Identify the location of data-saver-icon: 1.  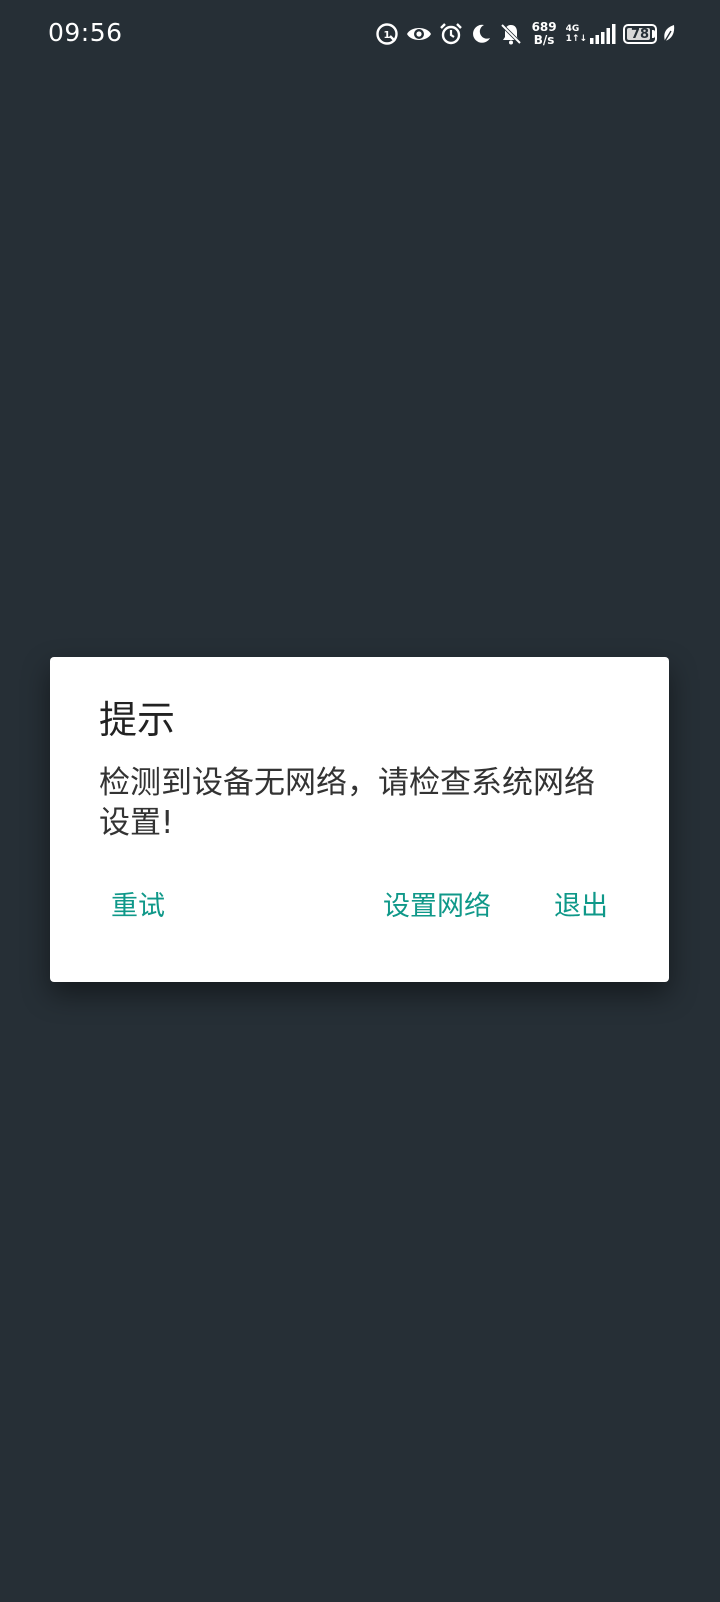
(387, 34).